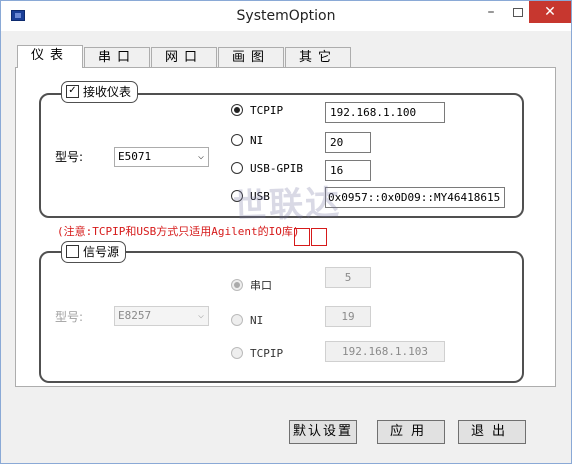  Describe the element at coordinates (348, 316) in the screenshot. I see `source-ni-address-input: 19` at that location.